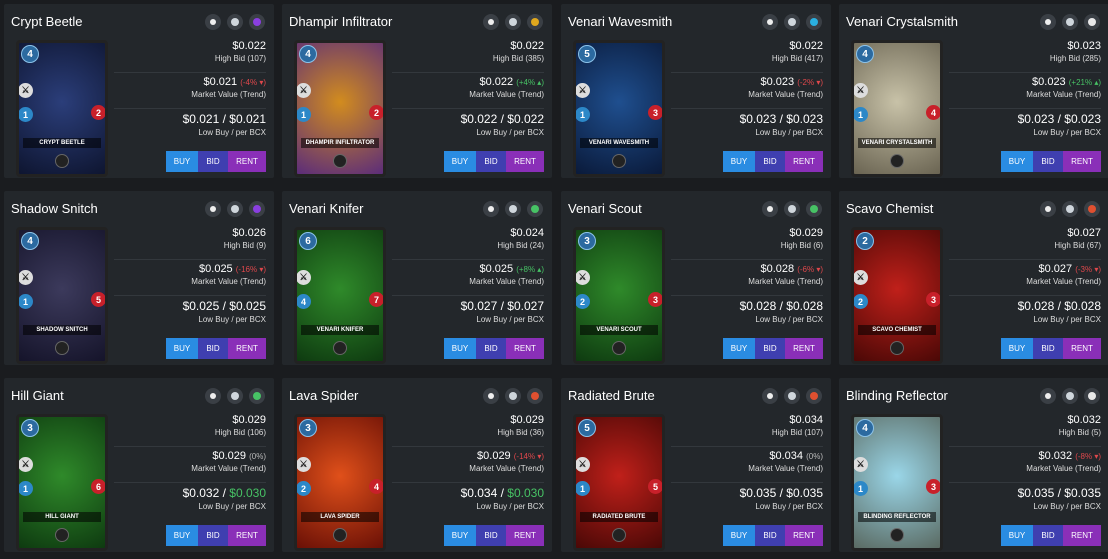 The image size is (1108, 559). What do you see at coordinates (37, 395) in the screenshot?
I see `card-title: Hill Giant` at bounding box center [37, 395].